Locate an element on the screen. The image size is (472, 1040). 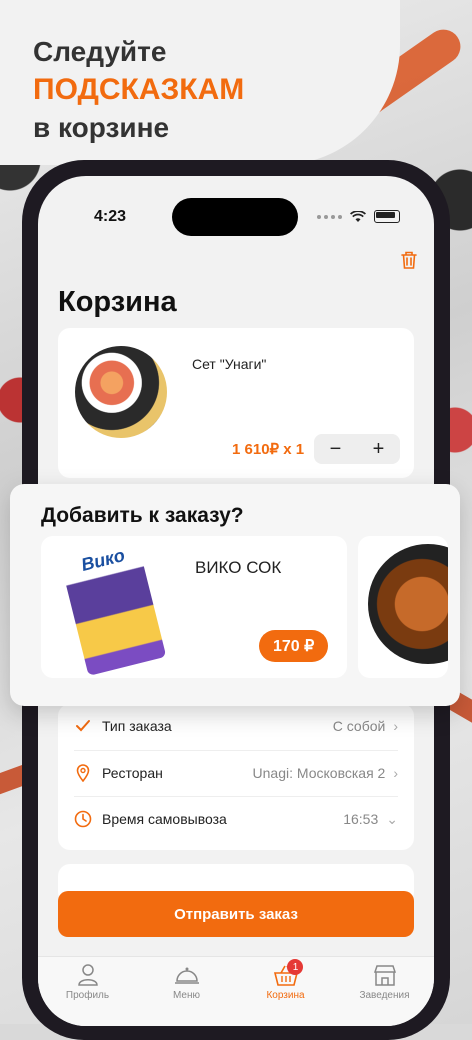
tab-cart-label: Корзина is located at coordinates (285, 995).